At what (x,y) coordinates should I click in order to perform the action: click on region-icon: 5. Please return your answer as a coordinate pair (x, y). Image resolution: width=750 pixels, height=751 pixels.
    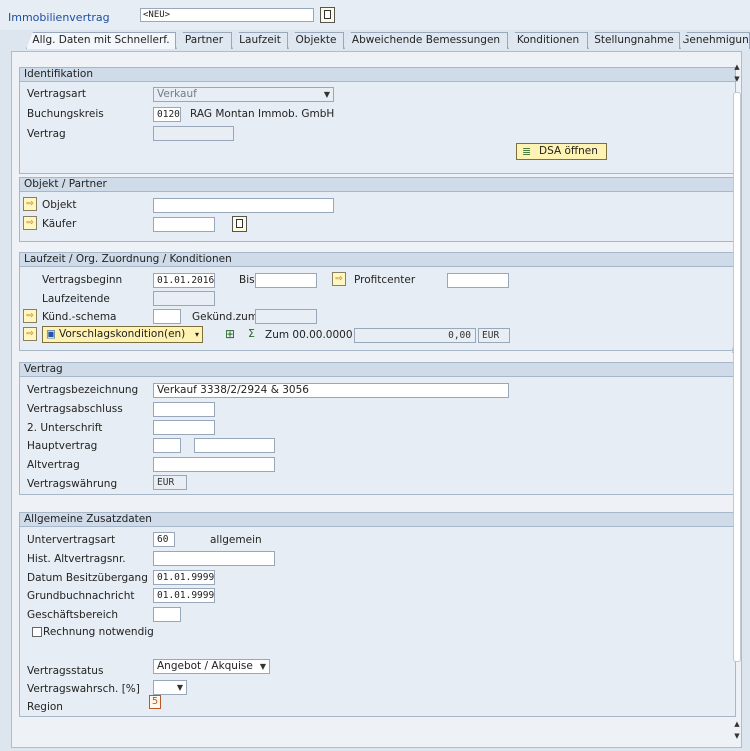
    Looking at the image, I should click on (155, 702).